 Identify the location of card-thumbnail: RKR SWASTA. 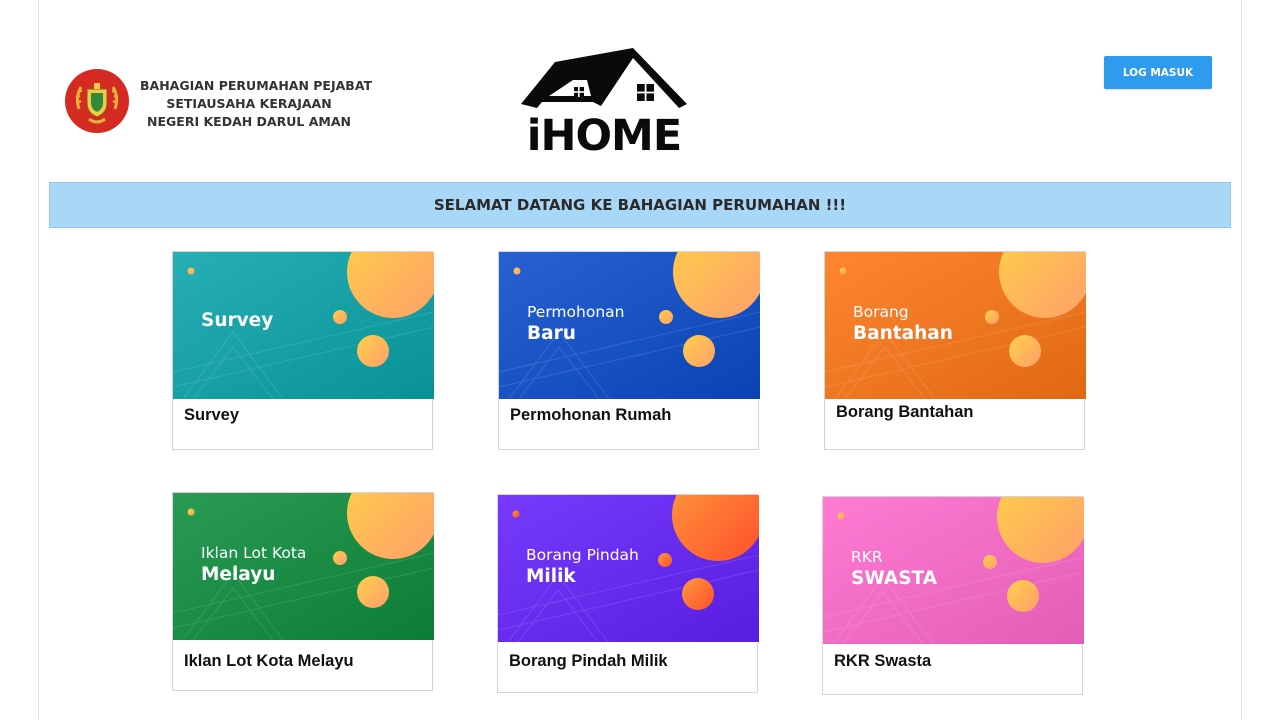
(953, 570).